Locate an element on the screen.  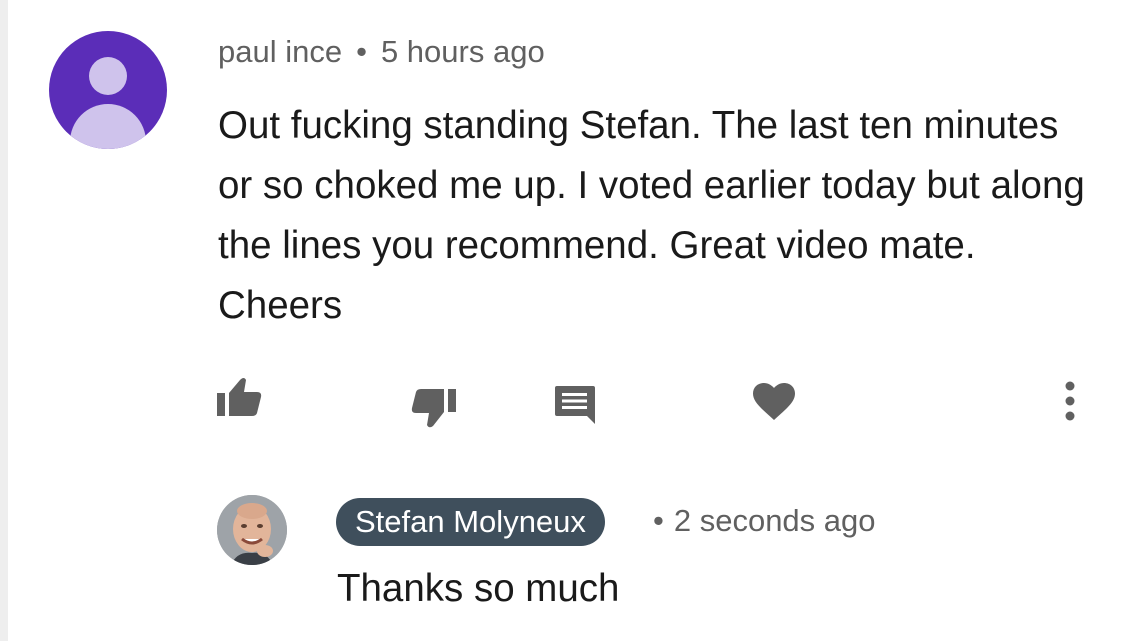
commenter-avatar is located at coordinates (108, 90).